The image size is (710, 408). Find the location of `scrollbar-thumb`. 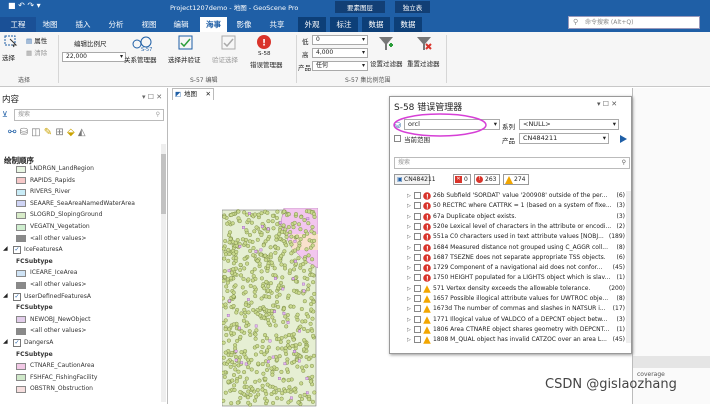

scrollbar-thumb is located at coordinates (163, 184).